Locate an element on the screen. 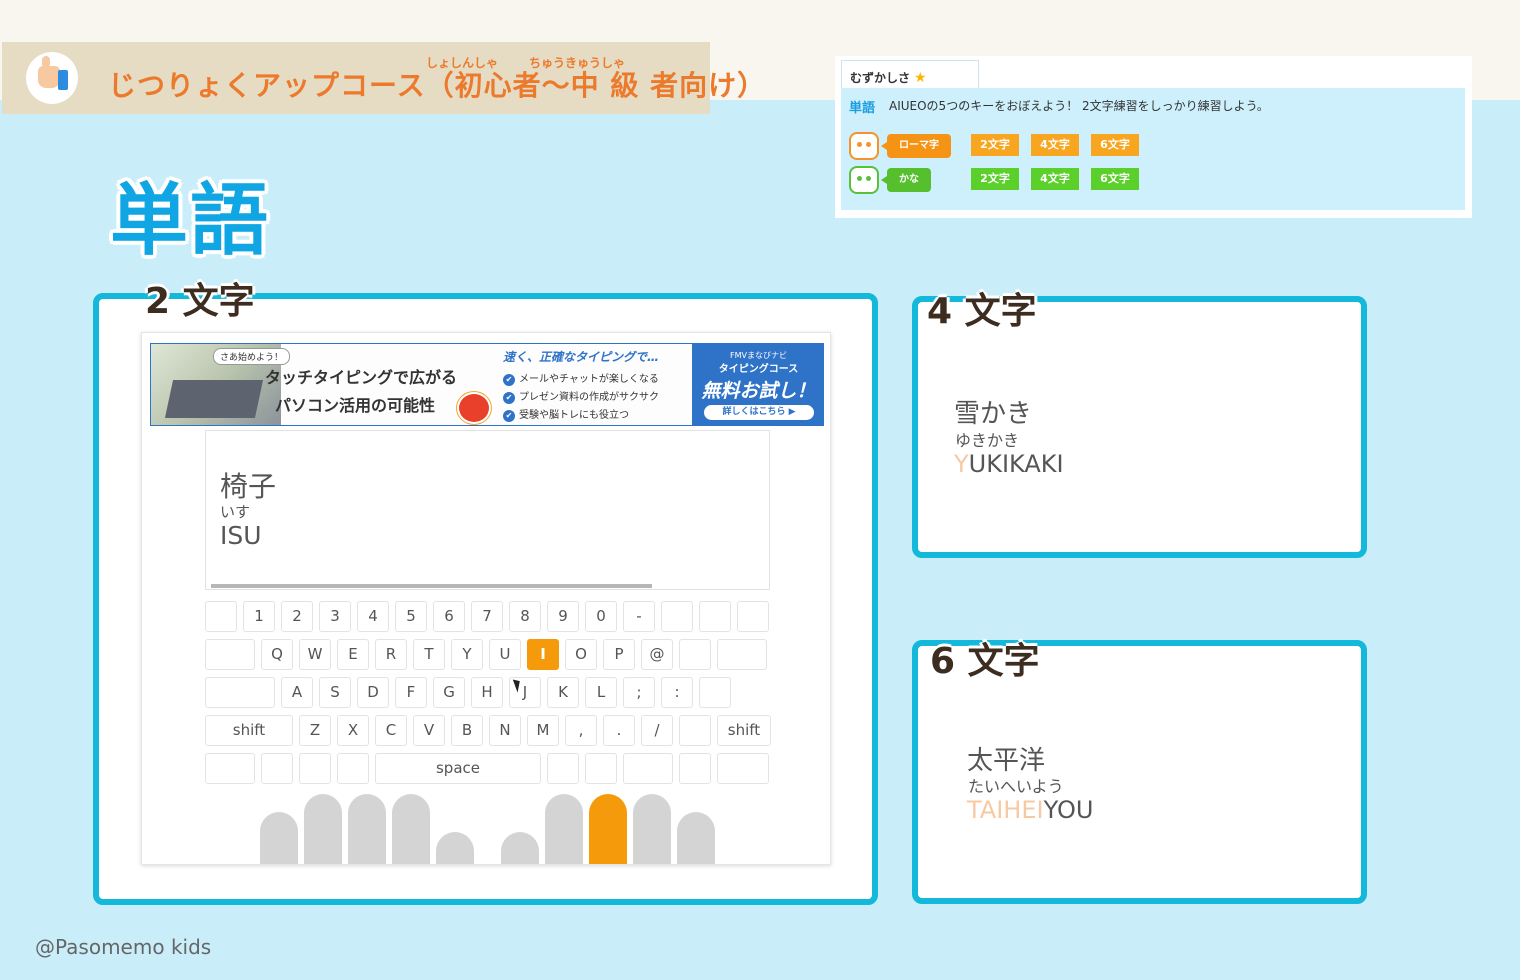 This screenshot has width=1520, height=980. key-3: 3 is located at coordinates (335, 616).